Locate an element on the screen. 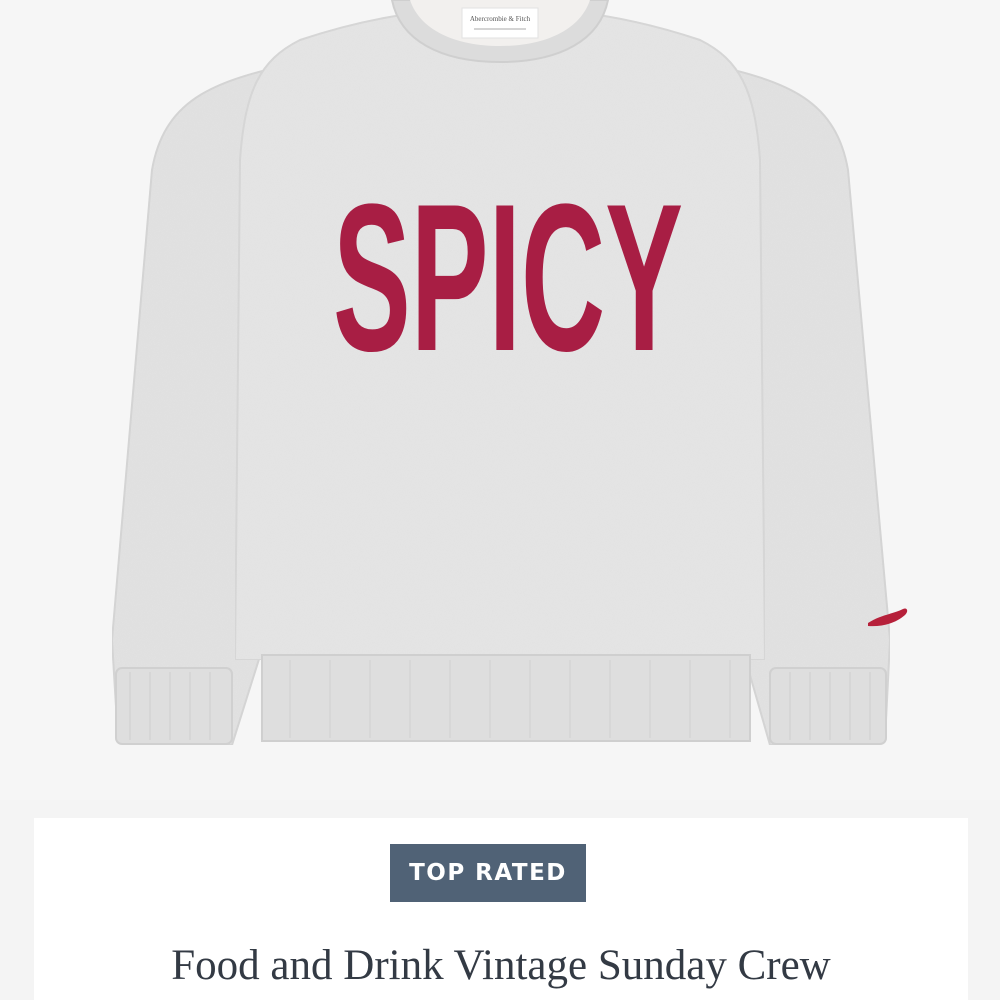 This screenshot has width=1000, height=1000. product-title: Food and Drink Vintage Sunday Crew is located at coordinates (501, 966).